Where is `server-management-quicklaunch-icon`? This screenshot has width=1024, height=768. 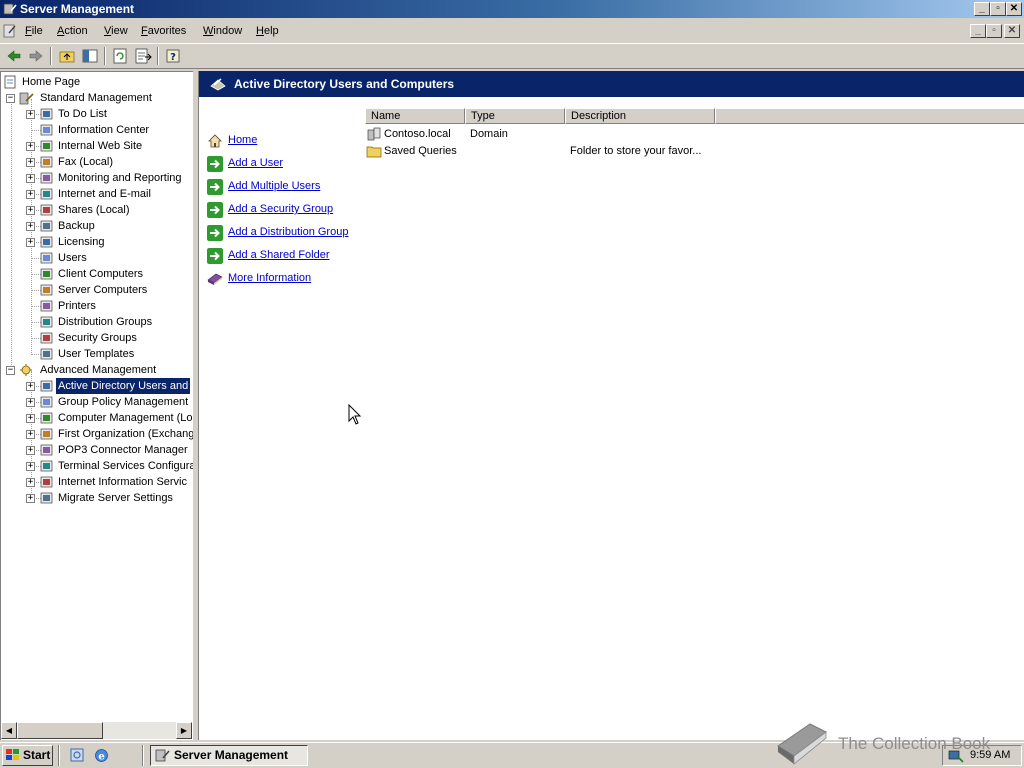 server-management-quicklaunch-icon is located at coordinates (77, 755).